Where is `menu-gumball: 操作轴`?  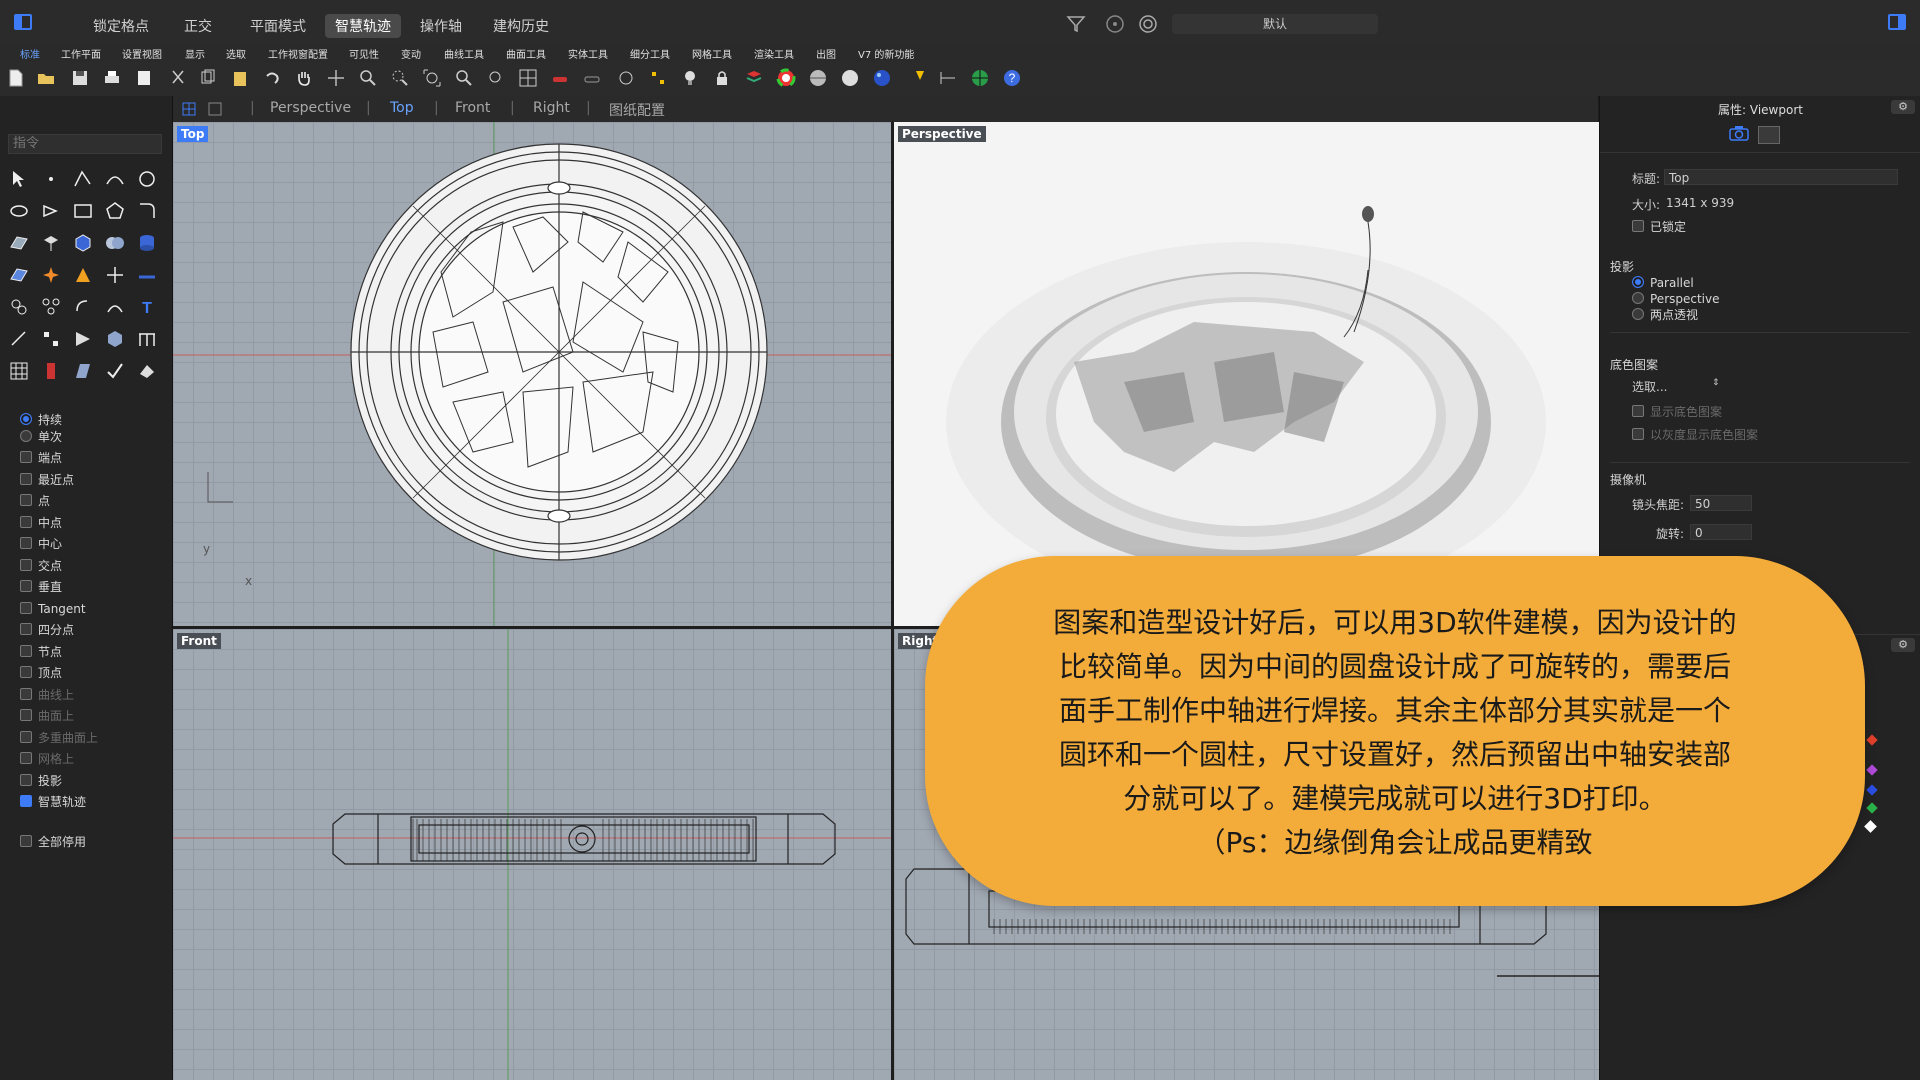 menu-gumball: 操作轴 is located at coordinates (441, 26).